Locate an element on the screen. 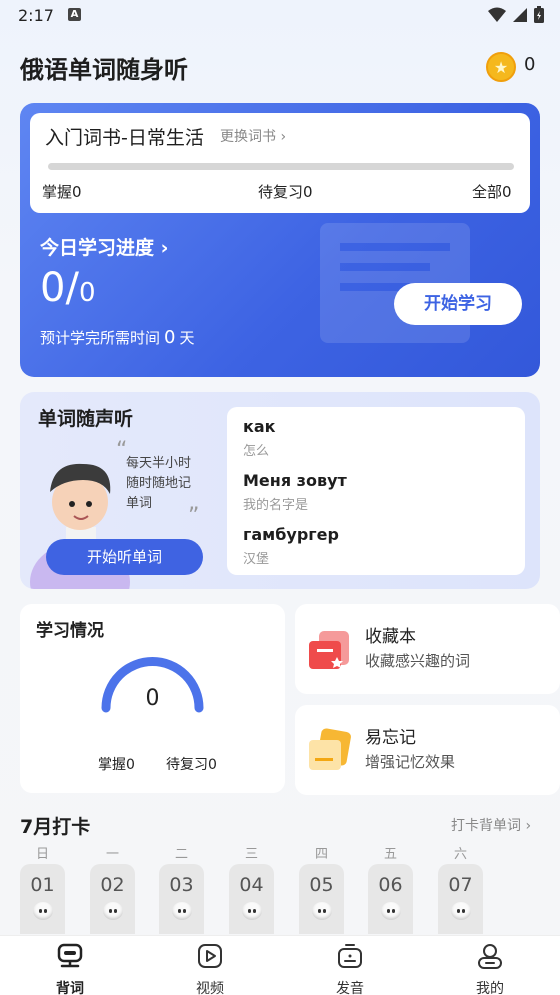 The image size is (560, 995). today-total: 0 is located at coordinates (87, 293).